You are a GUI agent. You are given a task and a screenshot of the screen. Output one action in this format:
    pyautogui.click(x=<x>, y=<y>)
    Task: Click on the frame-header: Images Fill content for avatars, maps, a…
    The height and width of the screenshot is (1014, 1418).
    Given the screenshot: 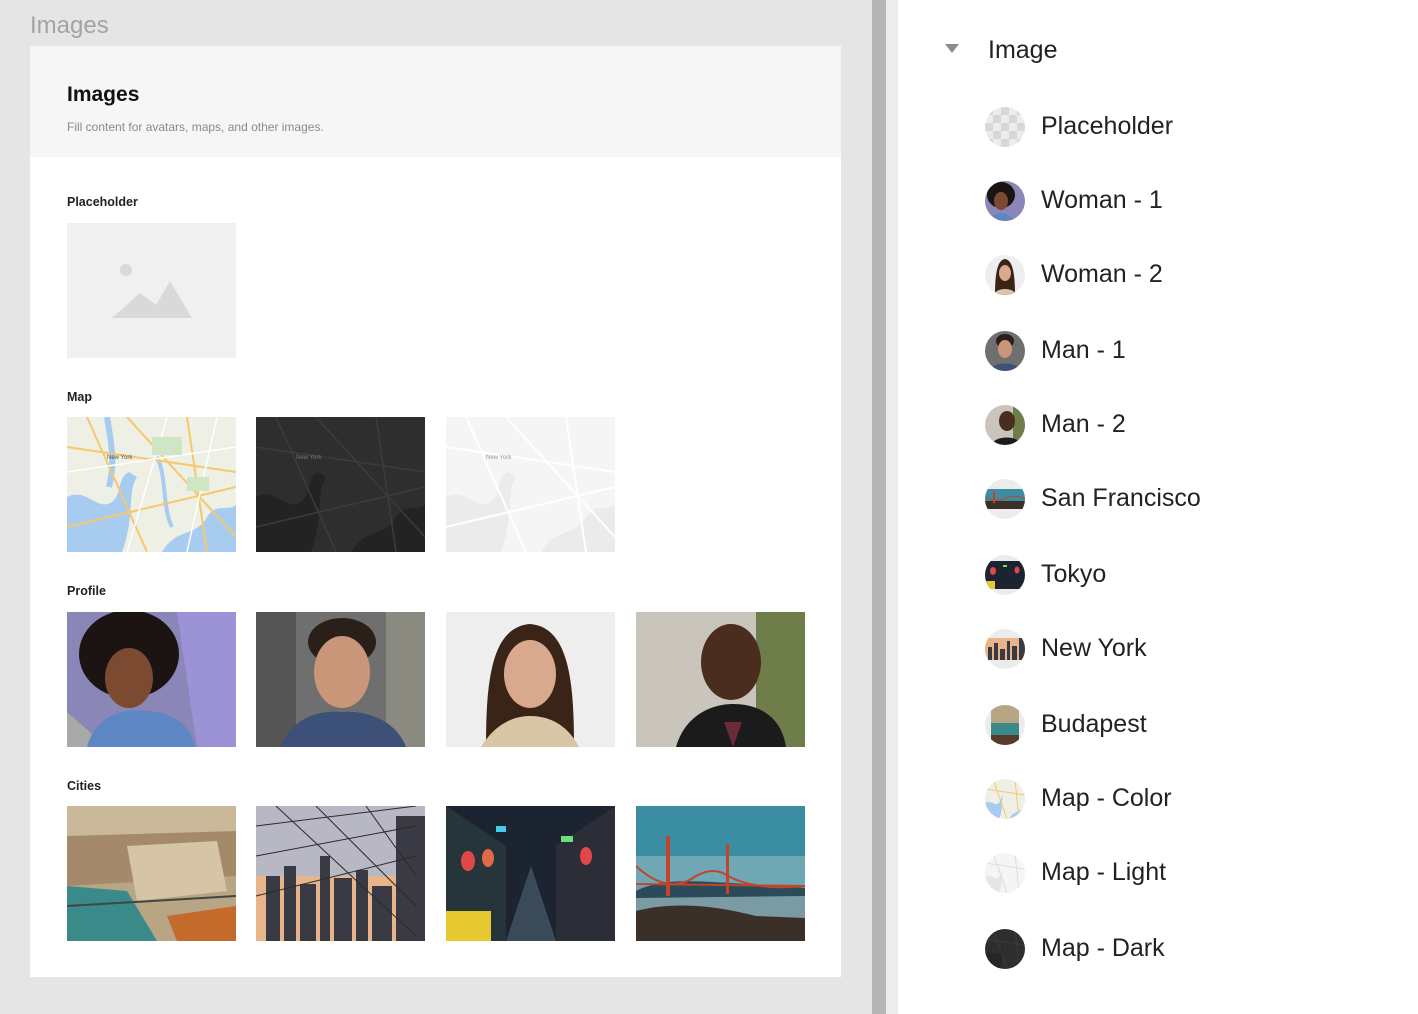 What is the action you would take?
    pyautogui.click(x=435, y=101)
    